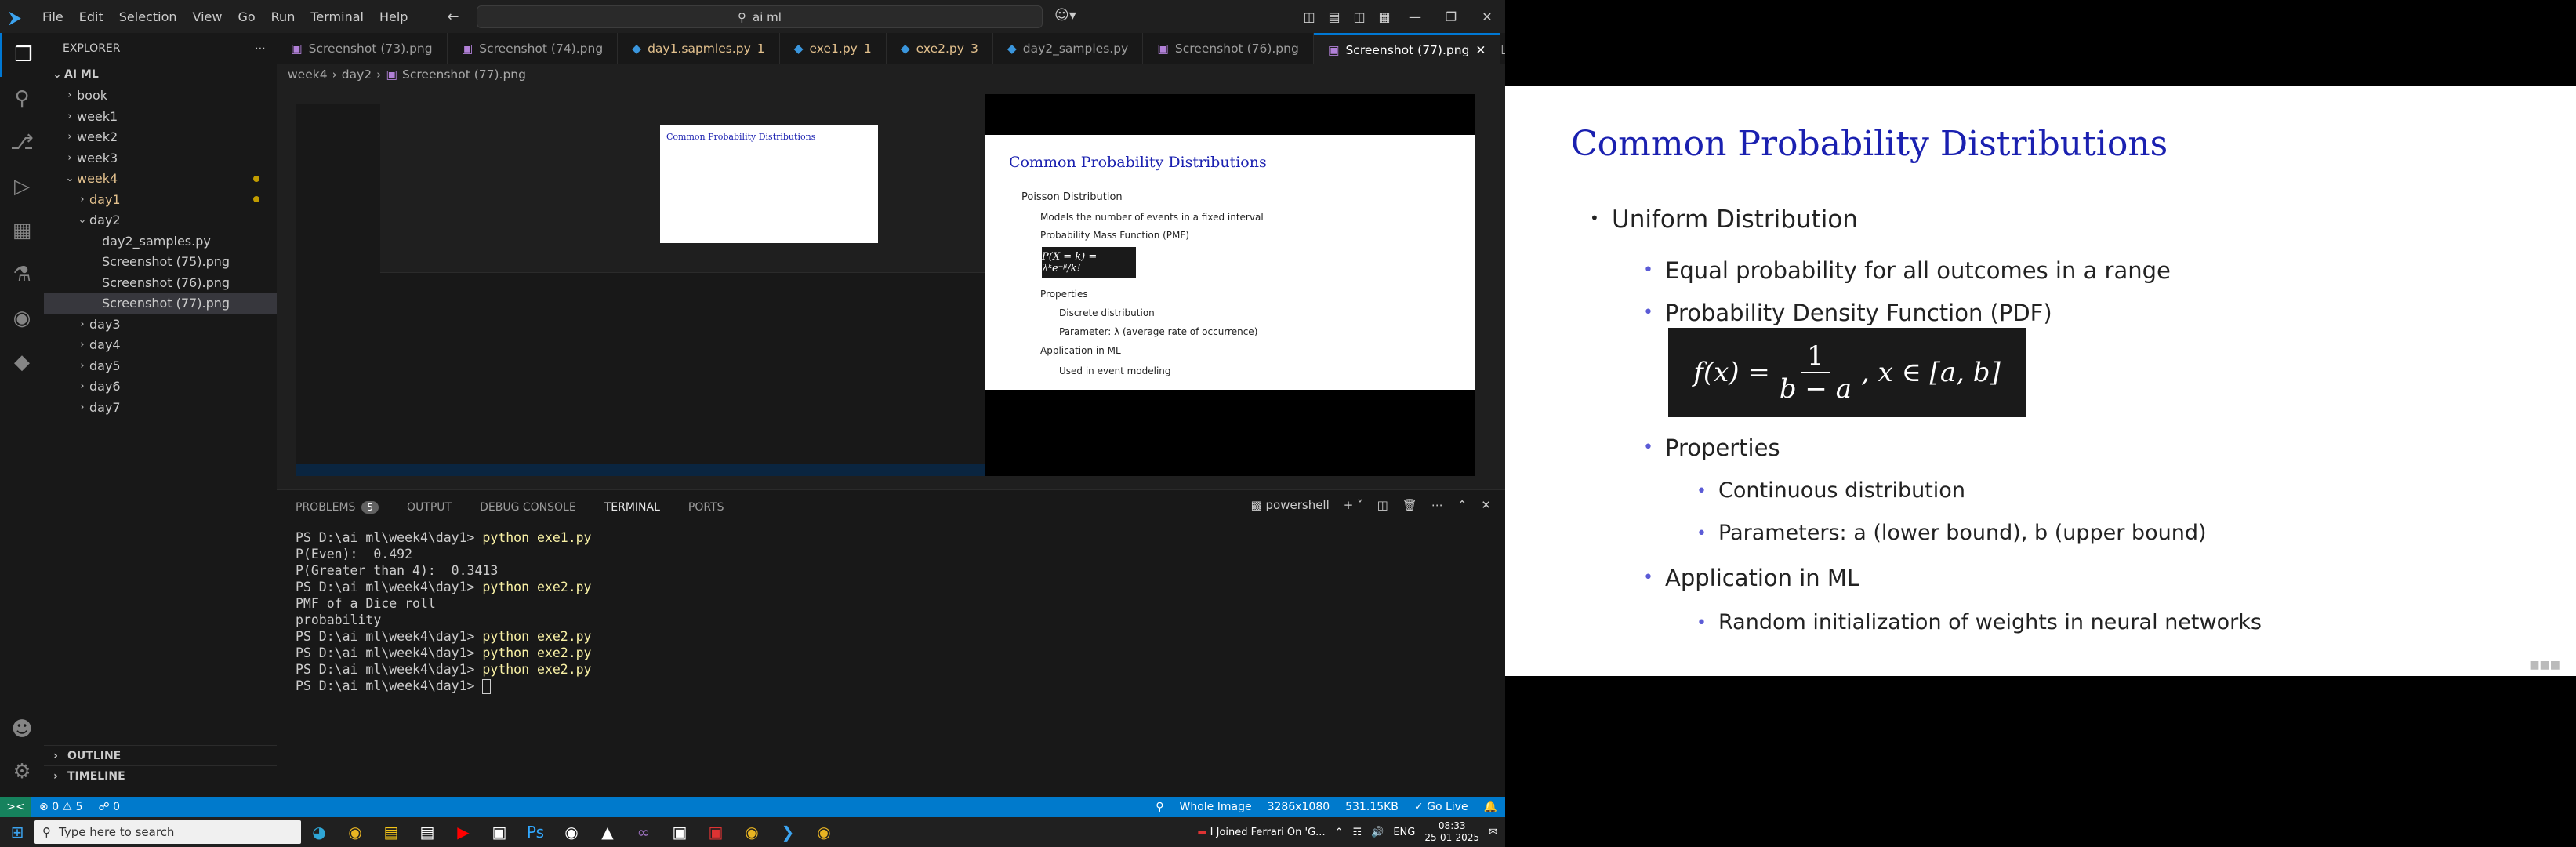 The height and width of the screenshot is (847, 2576). Describe the element at coordinates (161, 282) in the screenshot. I see `tree-file-screenshot-76: Screenshot (76).png` at that location.